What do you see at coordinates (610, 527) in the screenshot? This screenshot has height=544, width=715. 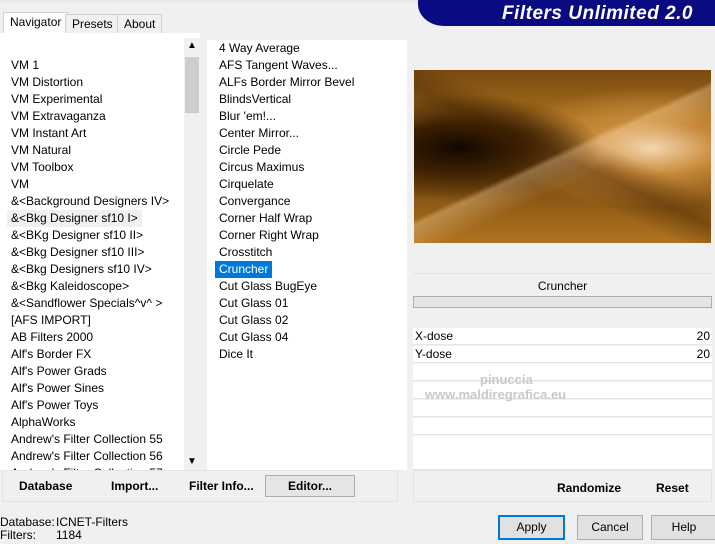 I see `cancel-button: Cancel` at bounding box center [610, 527].